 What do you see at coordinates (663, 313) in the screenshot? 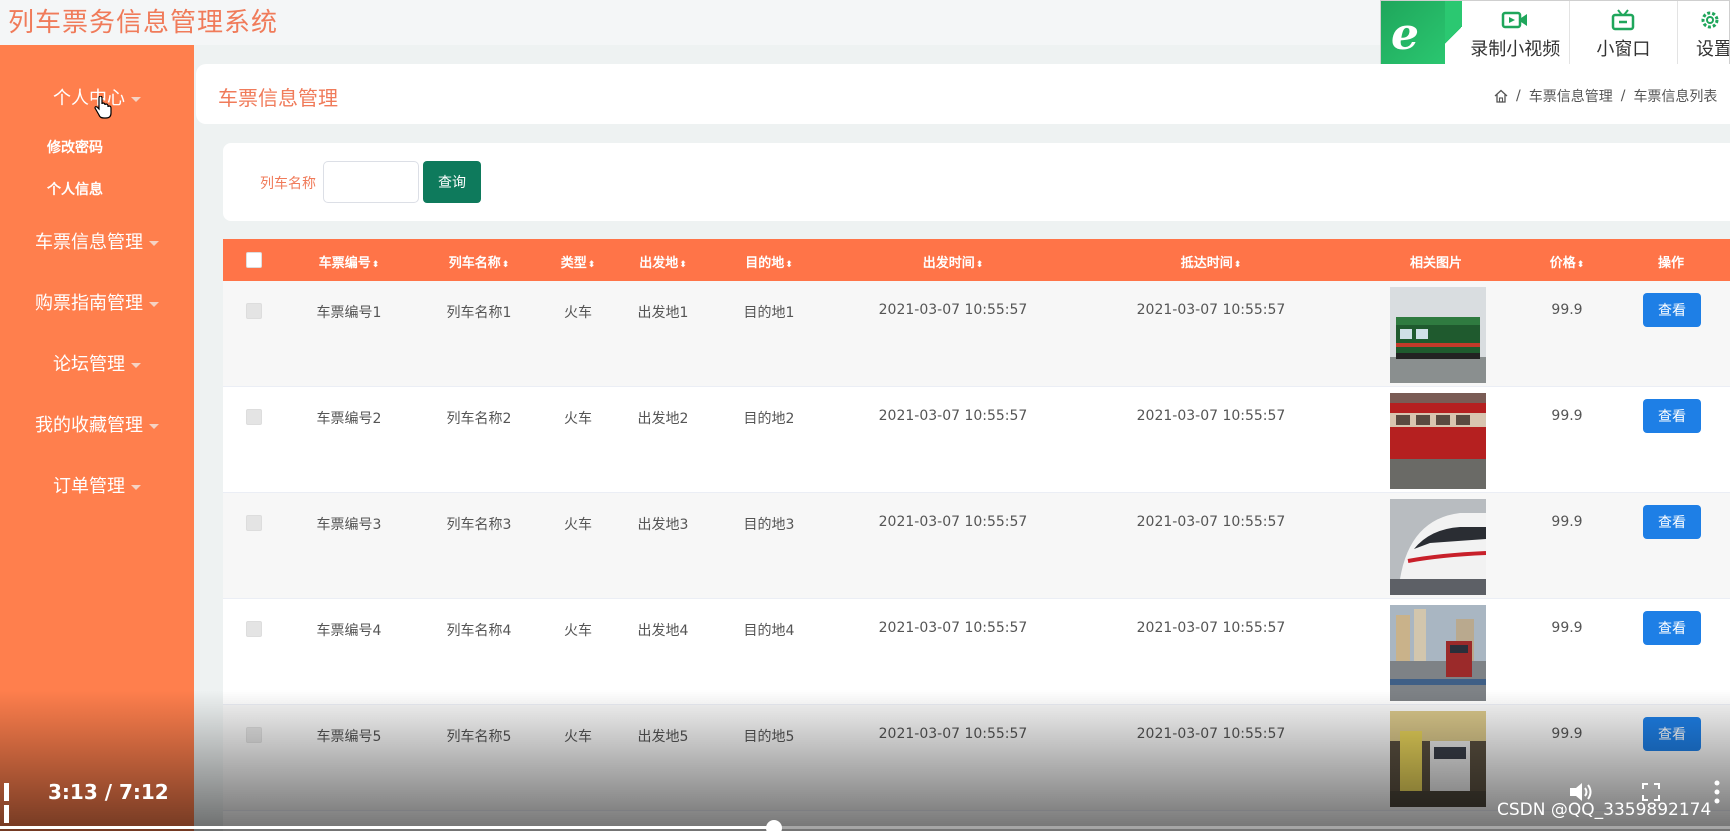
I see `from-cell: 出发地1` at bounding box center [663, 313].